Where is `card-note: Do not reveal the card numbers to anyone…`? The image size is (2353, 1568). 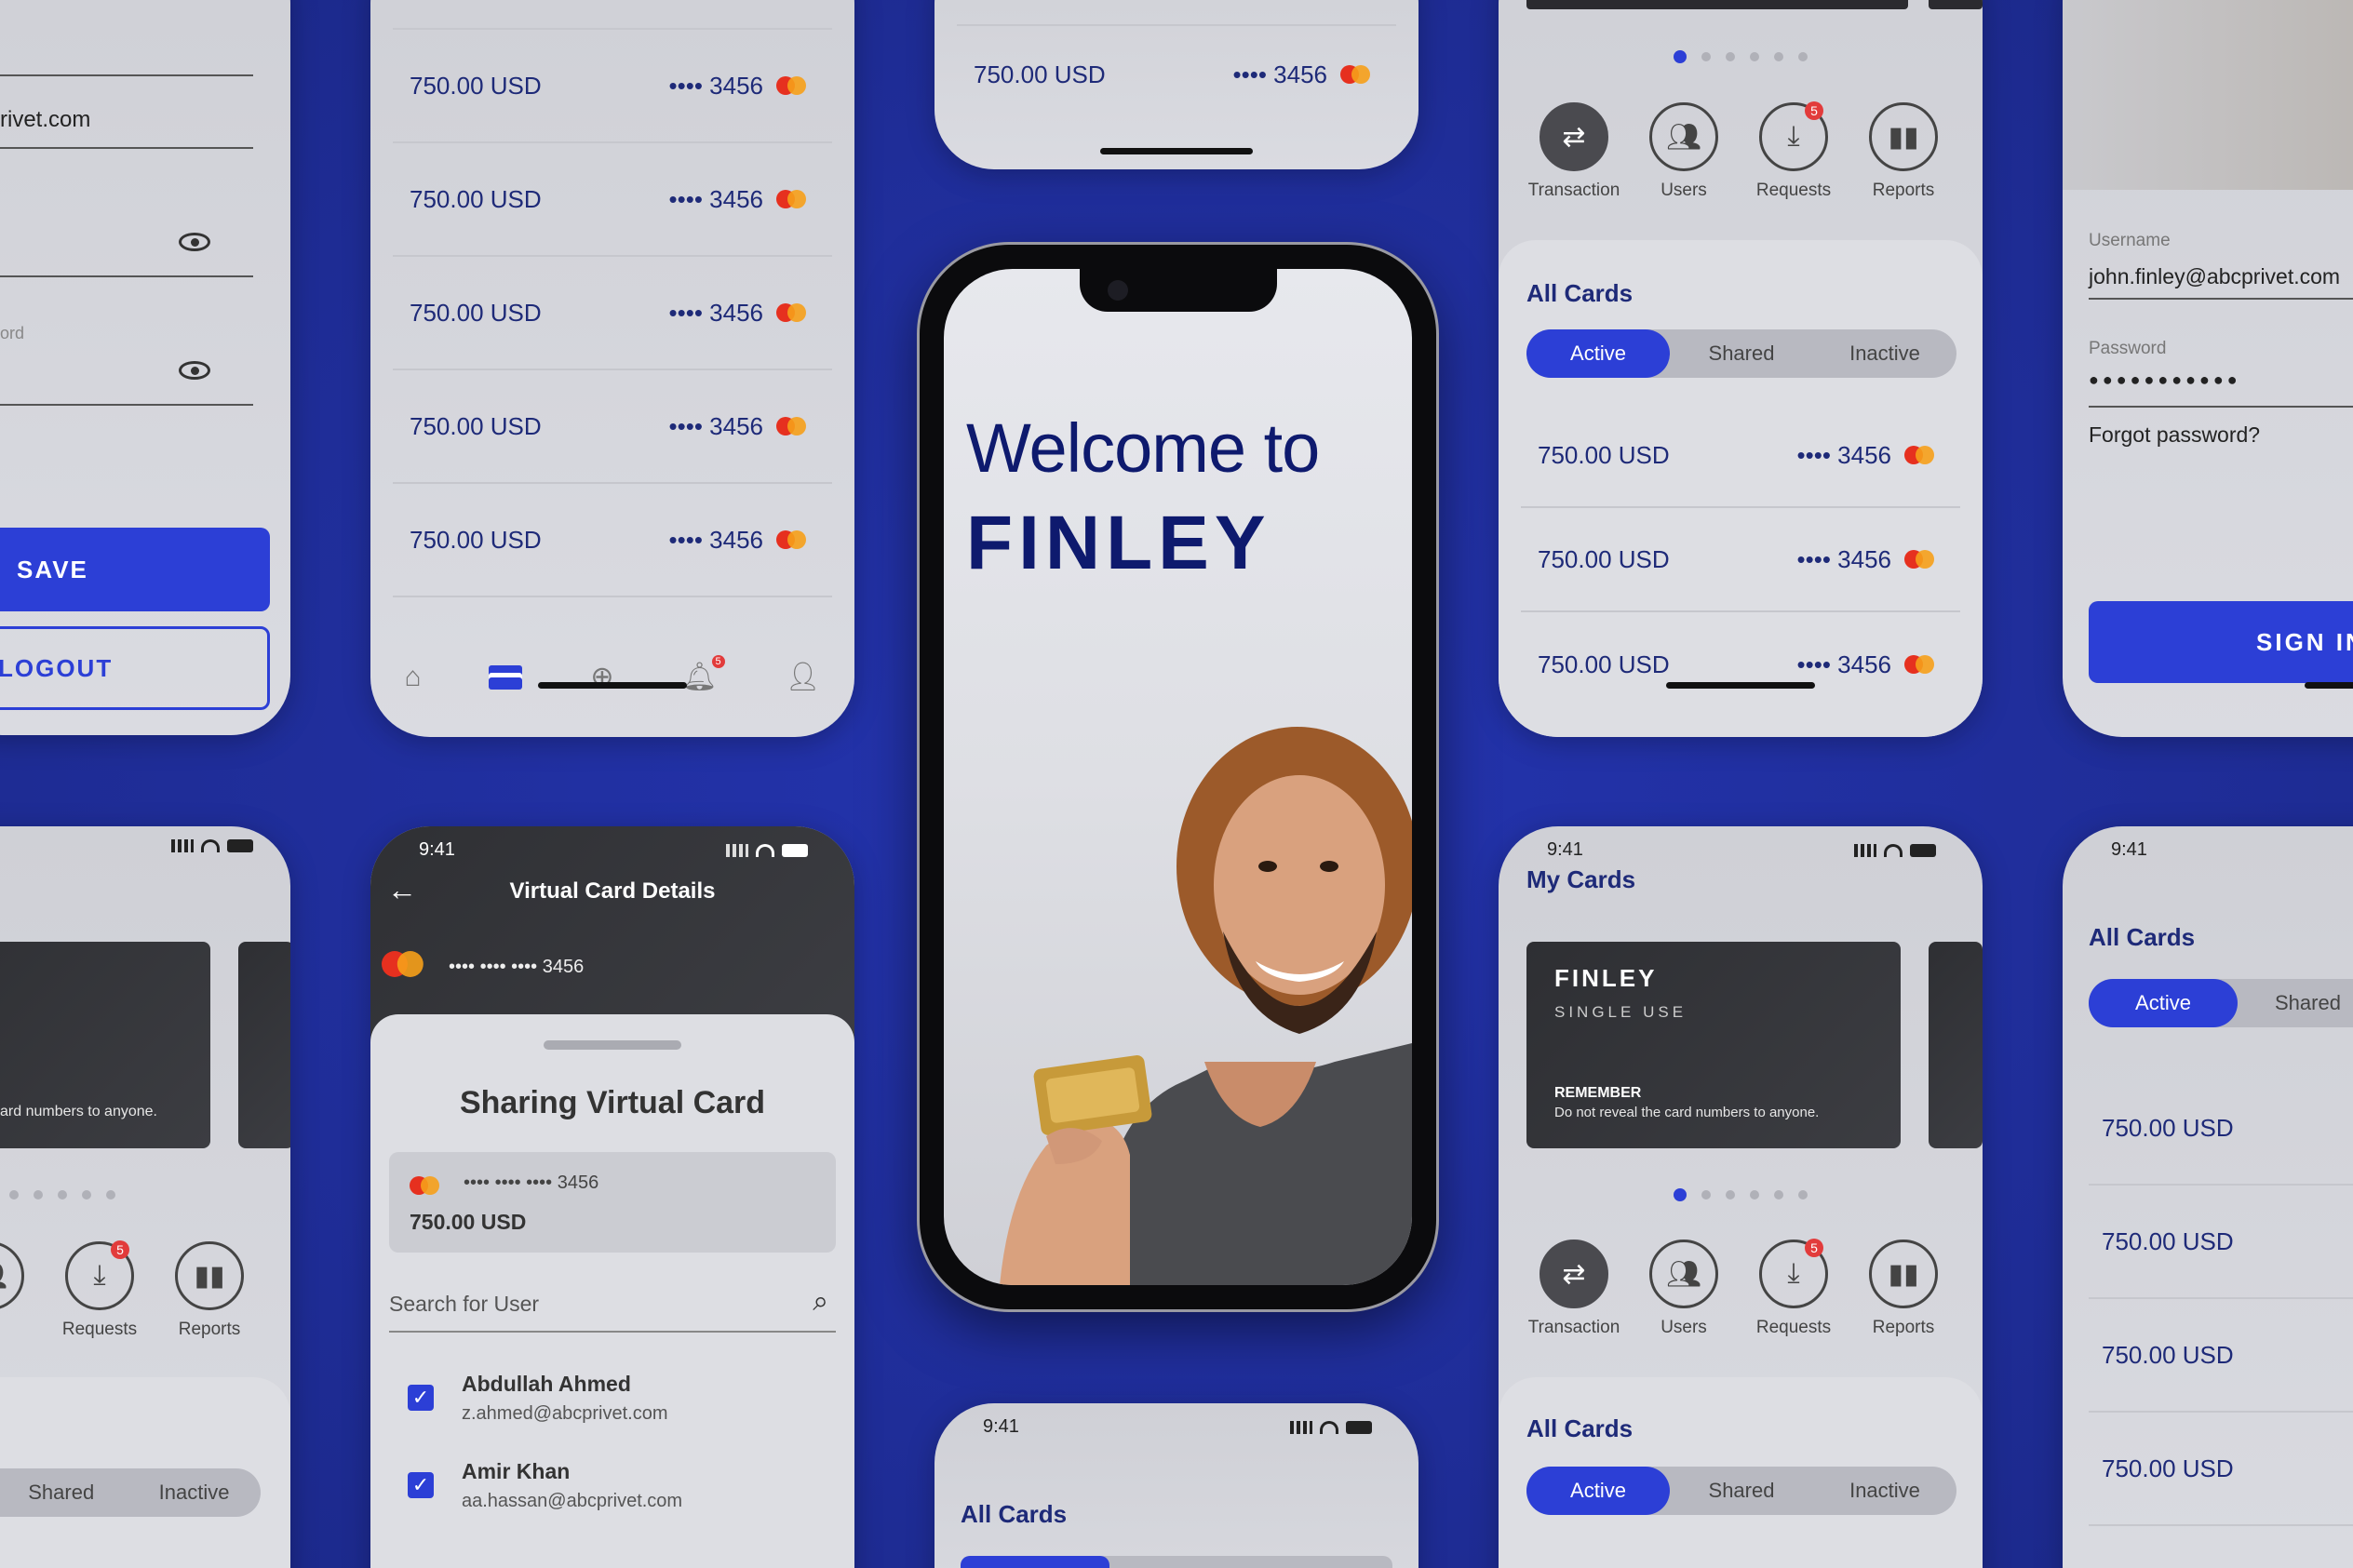 card-note: Do not reveal the card numbers to anyone… is located at coordinates (1687, 1112).